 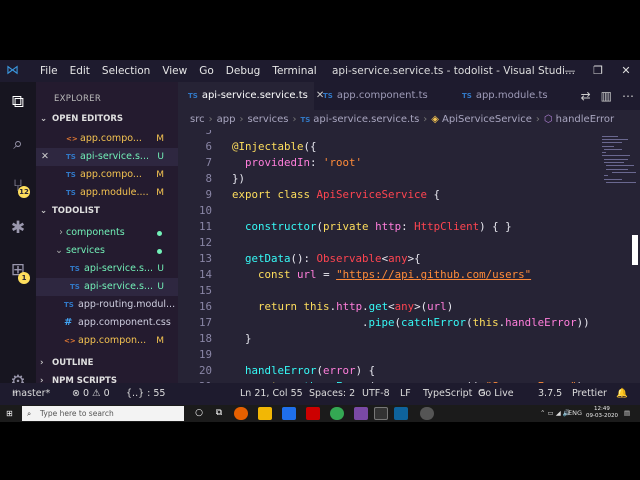 What do you see at coordinates (243, 71) in the screenshot?
I see `menu-debug: Debug` at bounding box center [243, 71].